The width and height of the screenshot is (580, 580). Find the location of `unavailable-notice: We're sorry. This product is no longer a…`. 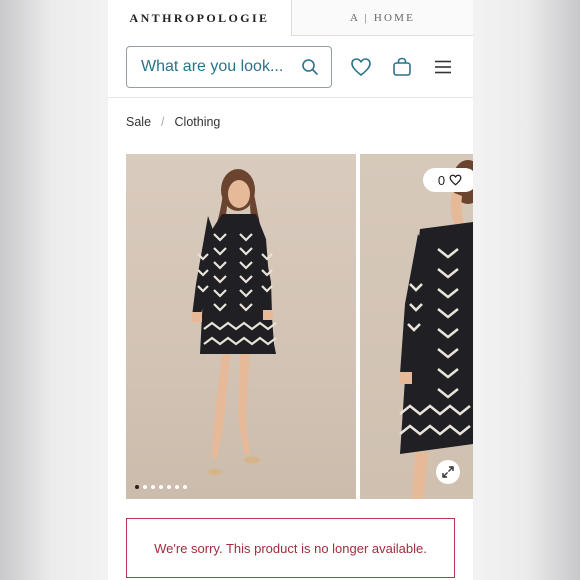

unavailable-notice: We're sorry. This product is no longer a… is located at coordinates (290, 548).